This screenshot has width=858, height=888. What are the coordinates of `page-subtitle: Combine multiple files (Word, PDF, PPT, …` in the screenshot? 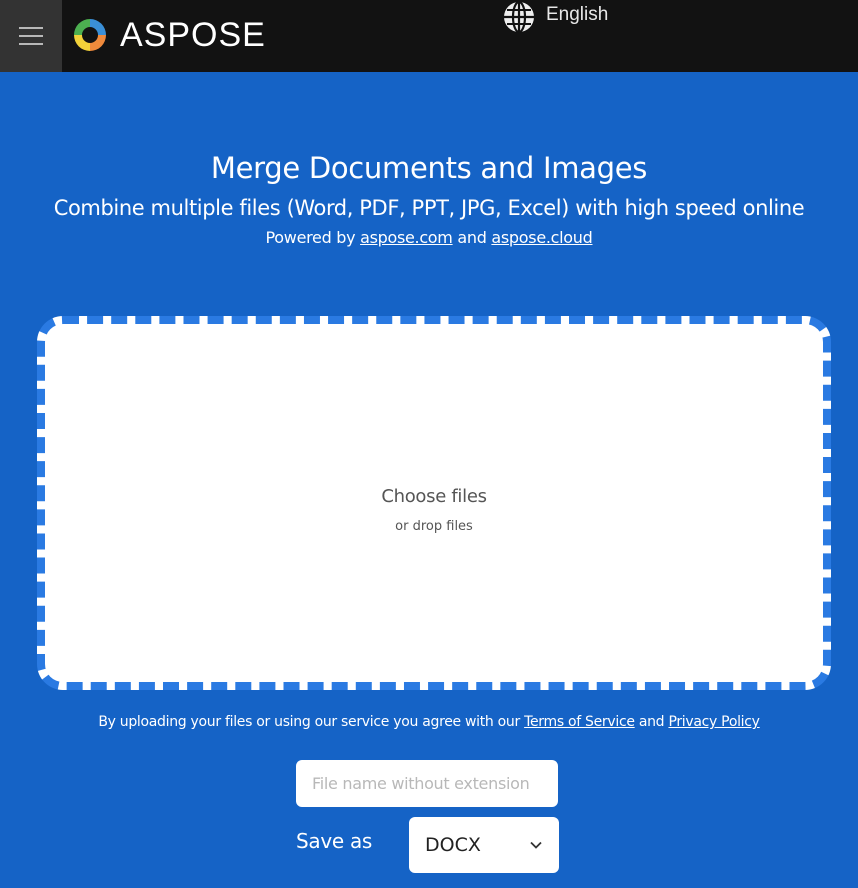 It's located at (429, 208).